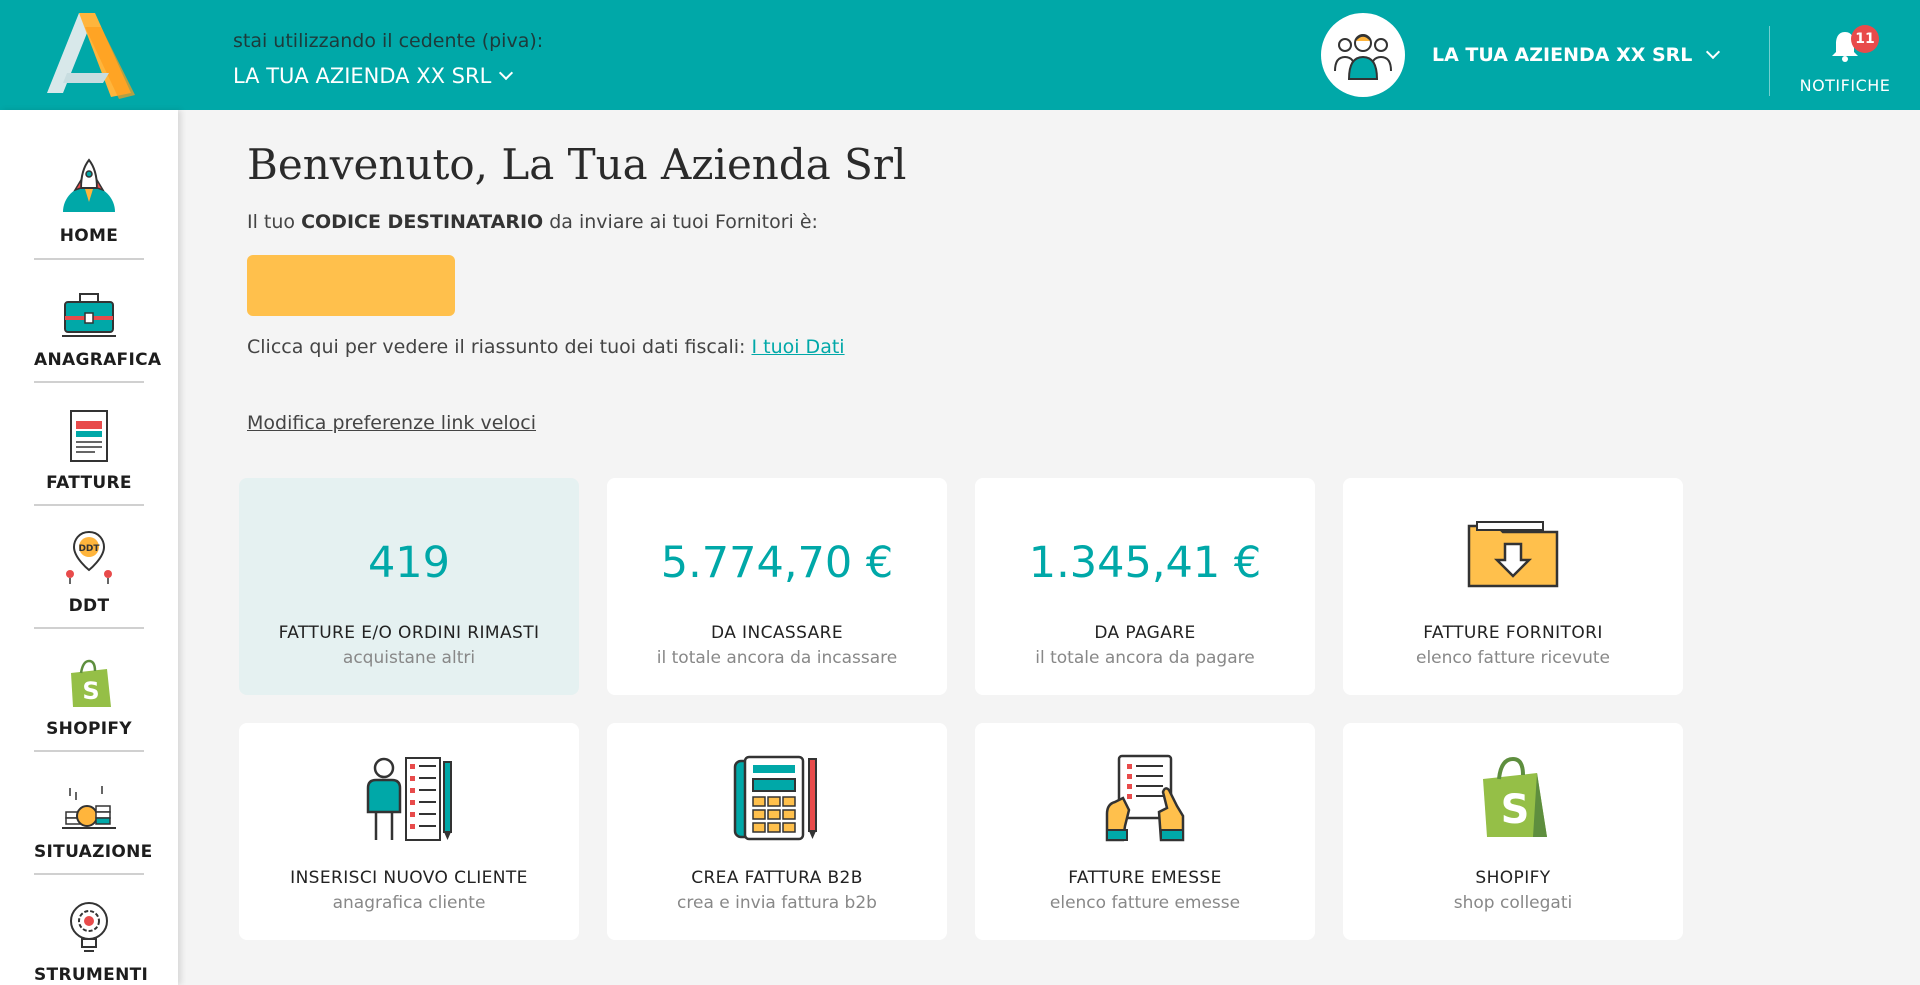 The height and width of the screenshot is (985, 1920). Describe the element at coordinates (1845, 85) in the screenshot. I see `notifications-label: NOTIFICHE` at that location.